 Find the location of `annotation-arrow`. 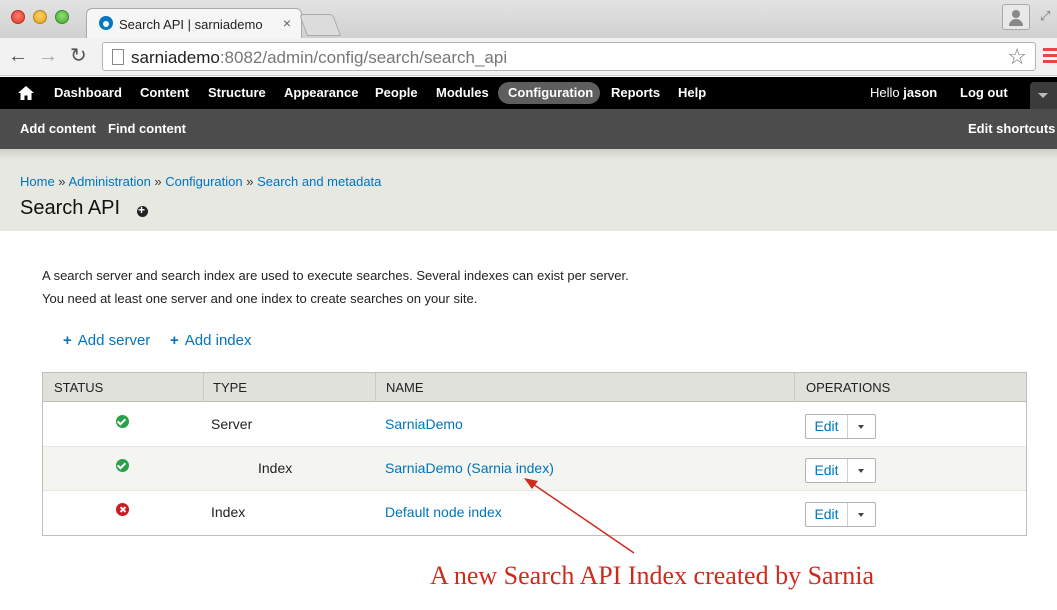

annotation-arrow is located at coordinates (579, 516).